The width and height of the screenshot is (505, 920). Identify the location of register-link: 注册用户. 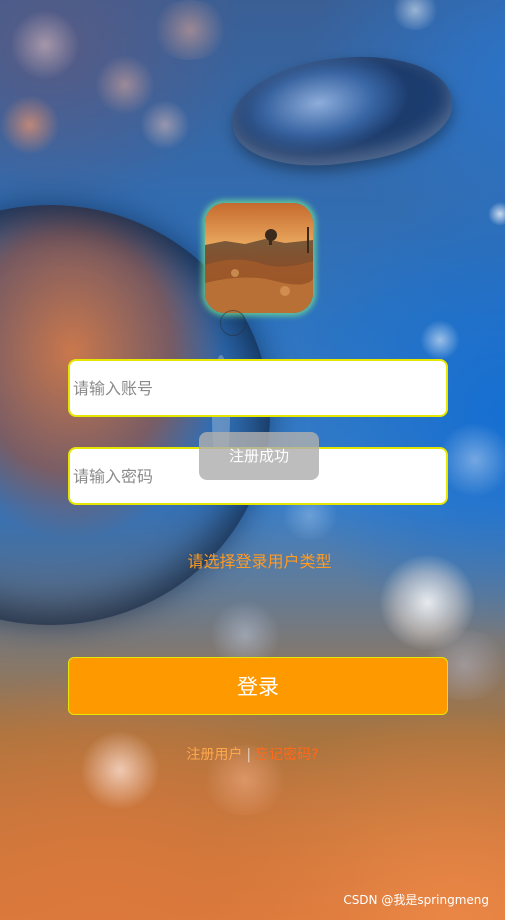
(214, 755).